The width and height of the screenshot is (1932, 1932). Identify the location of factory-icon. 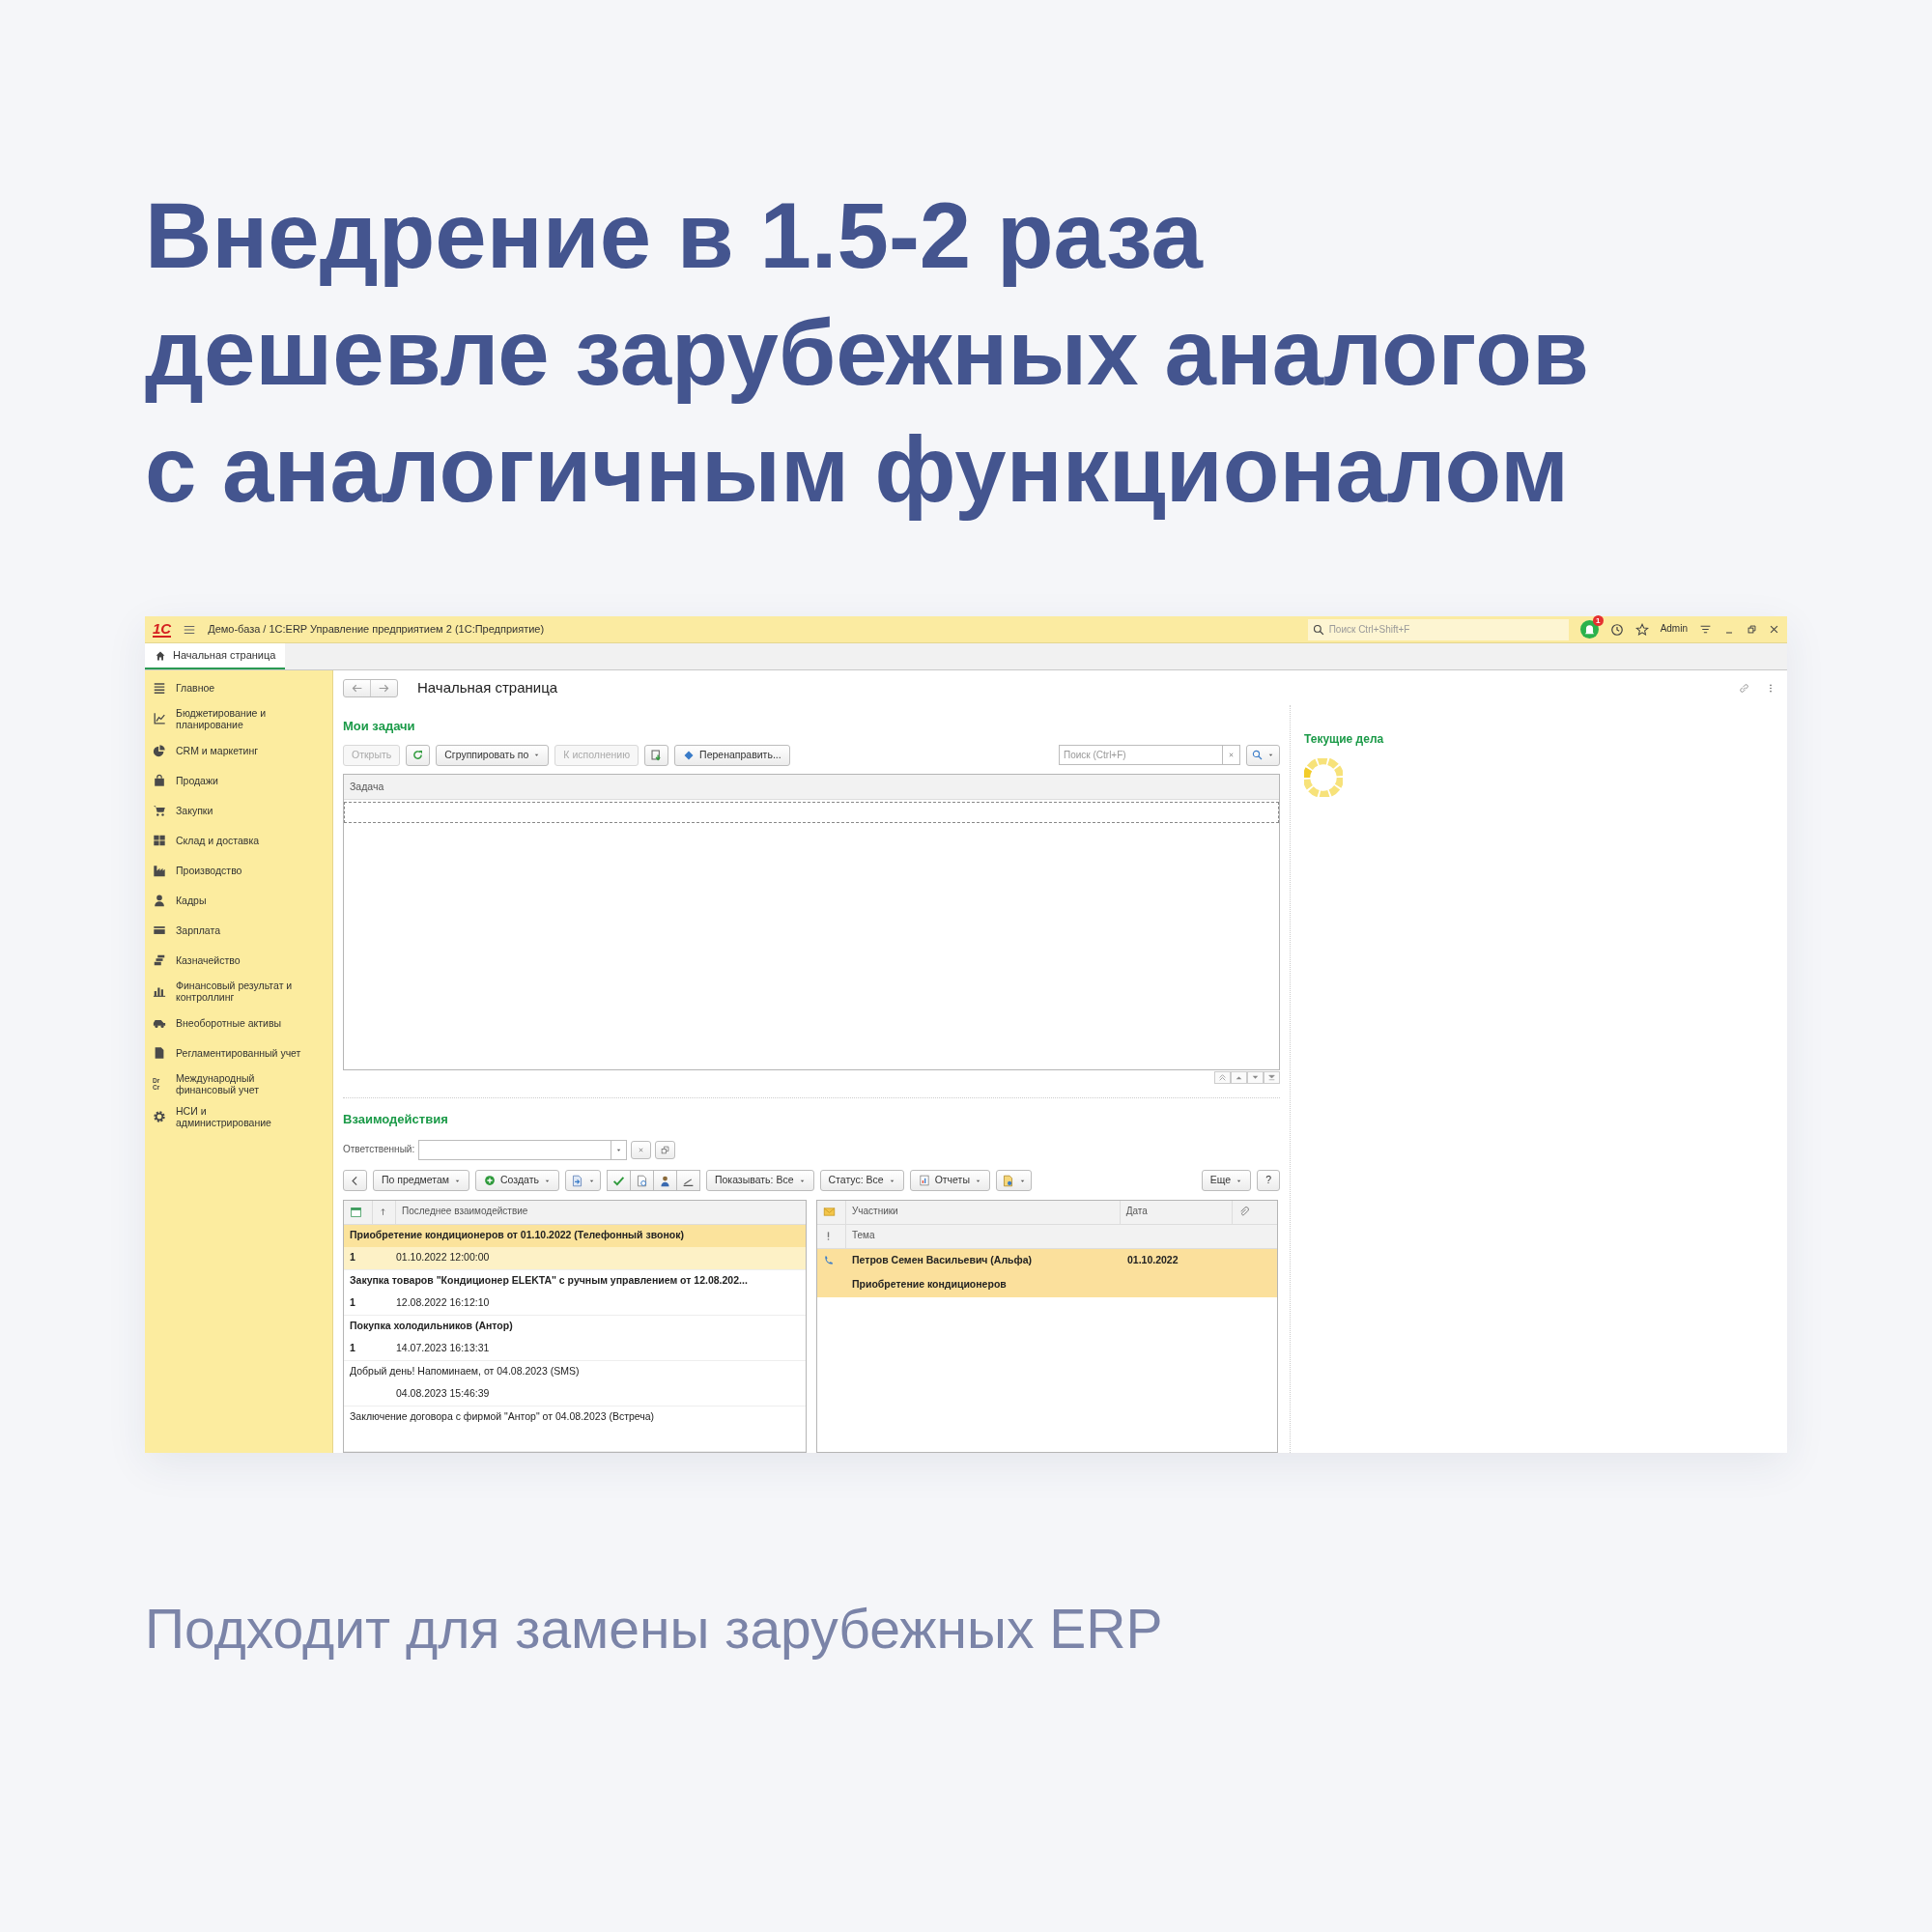
(159, 870).